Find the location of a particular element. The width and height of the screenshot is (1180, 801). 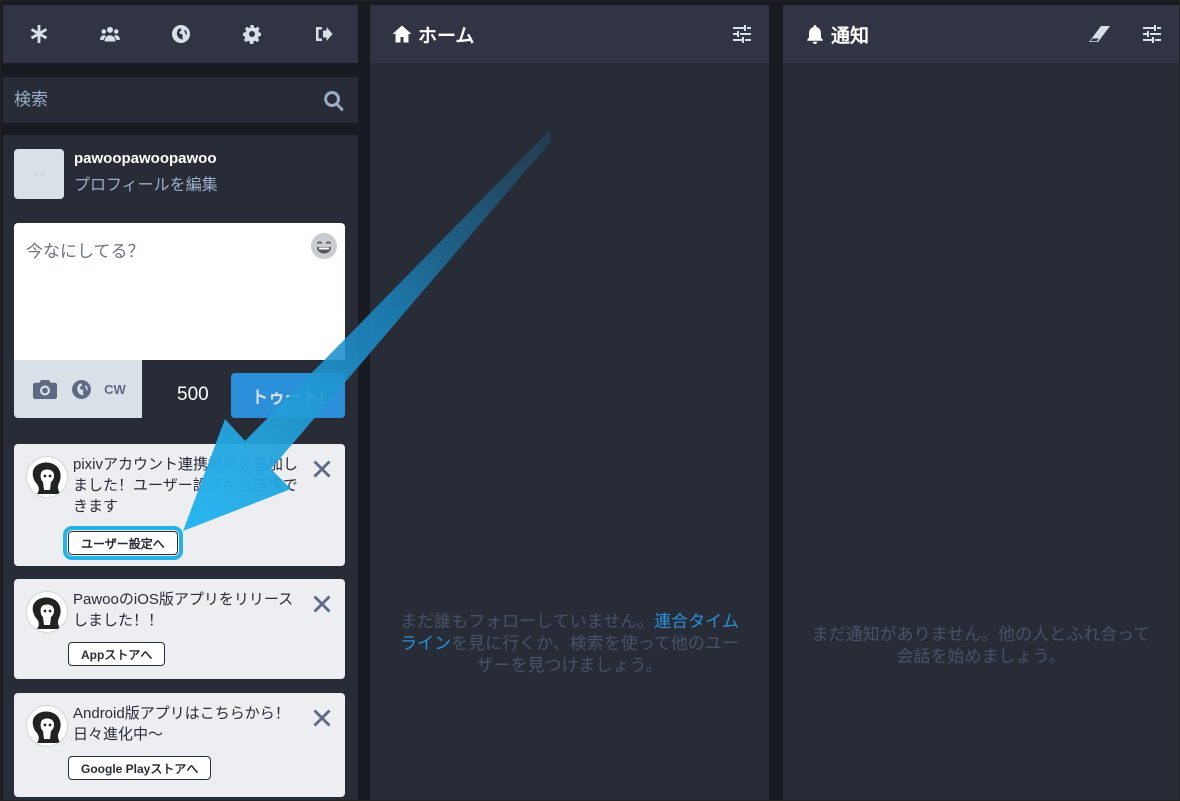

edit-profile-link: プロフィールを編集 is located at coordinates (146, 183).